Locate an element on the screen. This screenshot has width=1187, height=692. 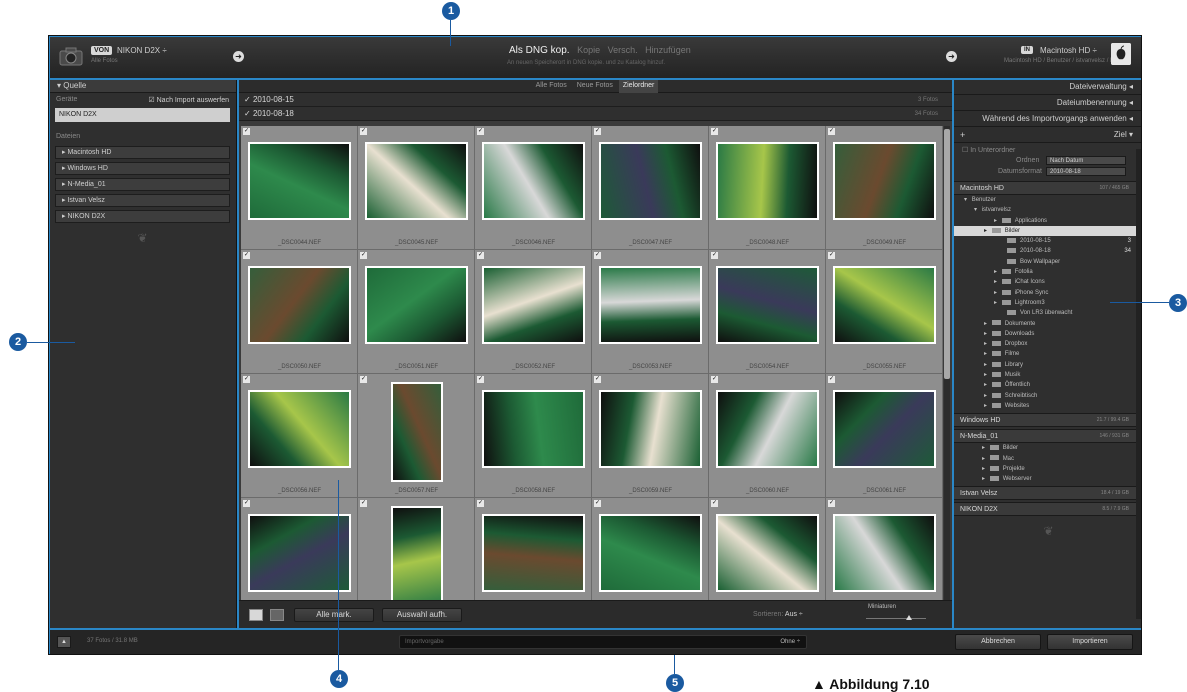
folder-tree-item: ▸ Mac is located at coordinates (1047, 459).